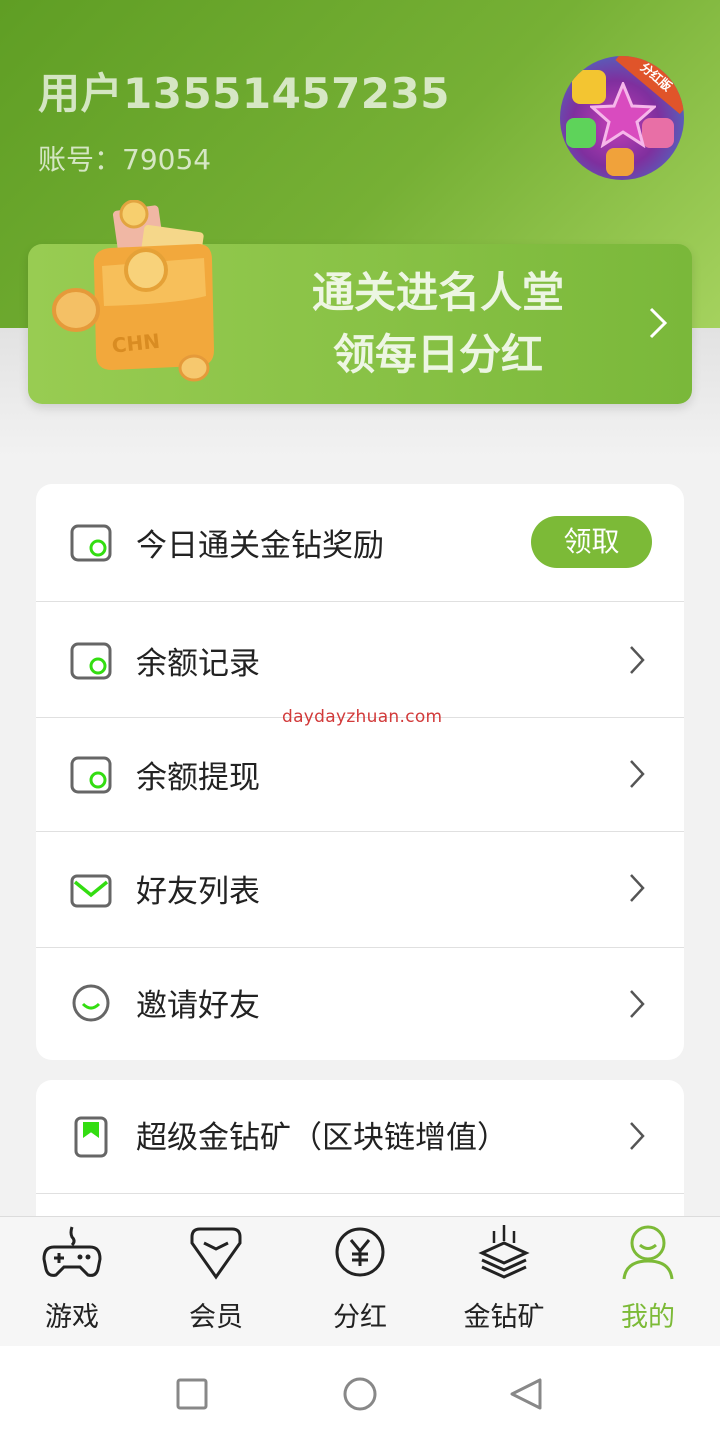  What do you see at coordinates (620, 162) in the screenshot?
I see `avatar-gem` at bounding box center [620, 162].